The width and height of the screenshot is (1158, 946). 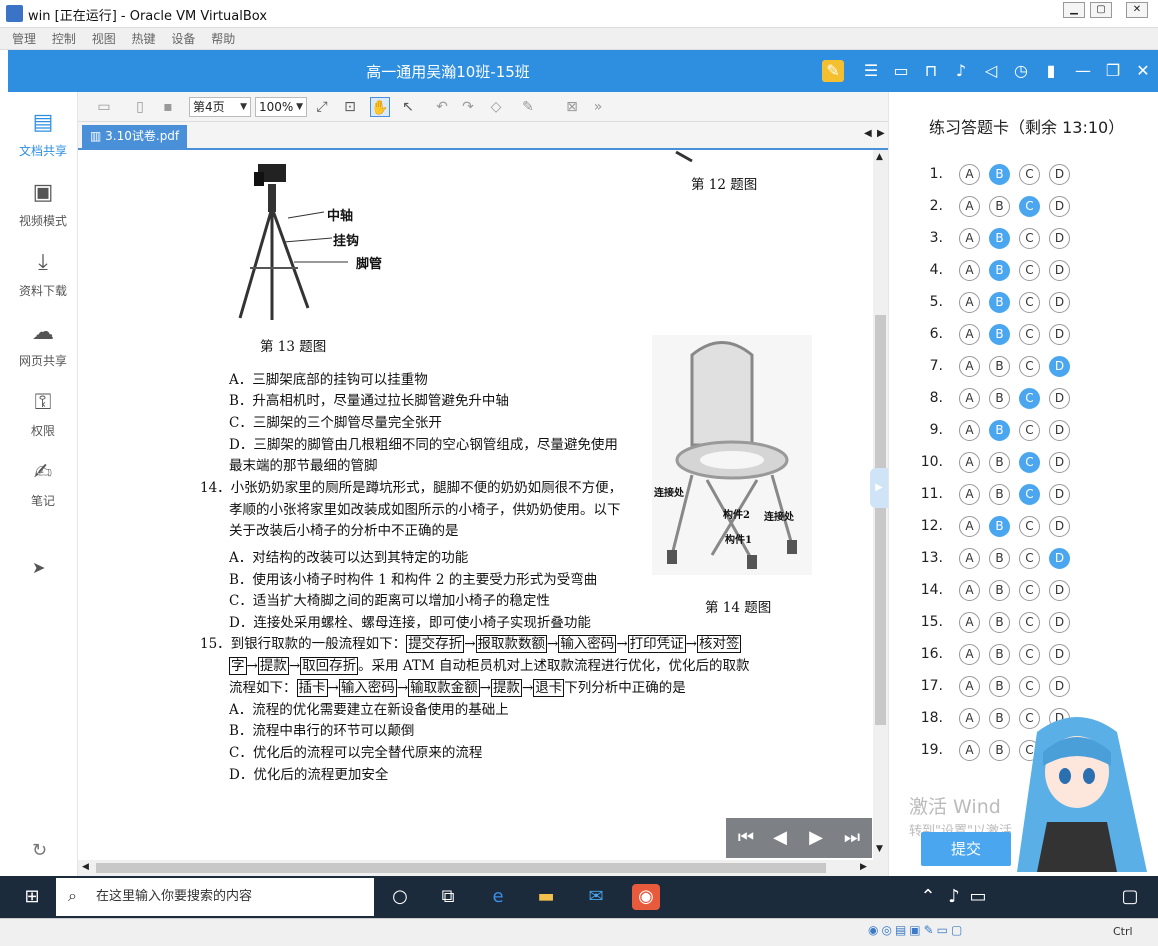 What do you see at coordinates (408, 107) in the screenshot?
I see `select-arrow-icon: ↖` at bounding box center [408, 107].